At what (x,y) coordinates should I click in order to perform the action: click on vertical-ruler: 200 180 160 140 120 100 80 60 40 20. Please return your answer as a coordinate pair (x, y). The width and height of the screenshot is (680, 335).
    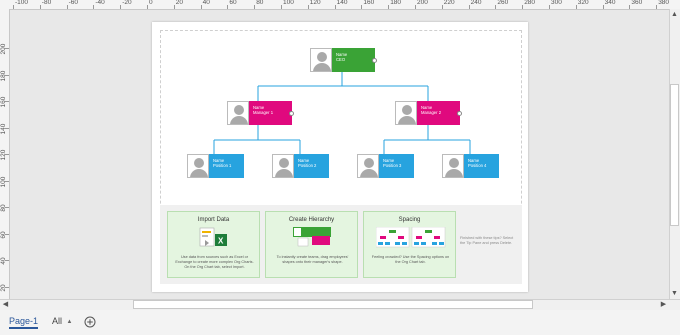
    Looking at the image, I should click on (5, 154).